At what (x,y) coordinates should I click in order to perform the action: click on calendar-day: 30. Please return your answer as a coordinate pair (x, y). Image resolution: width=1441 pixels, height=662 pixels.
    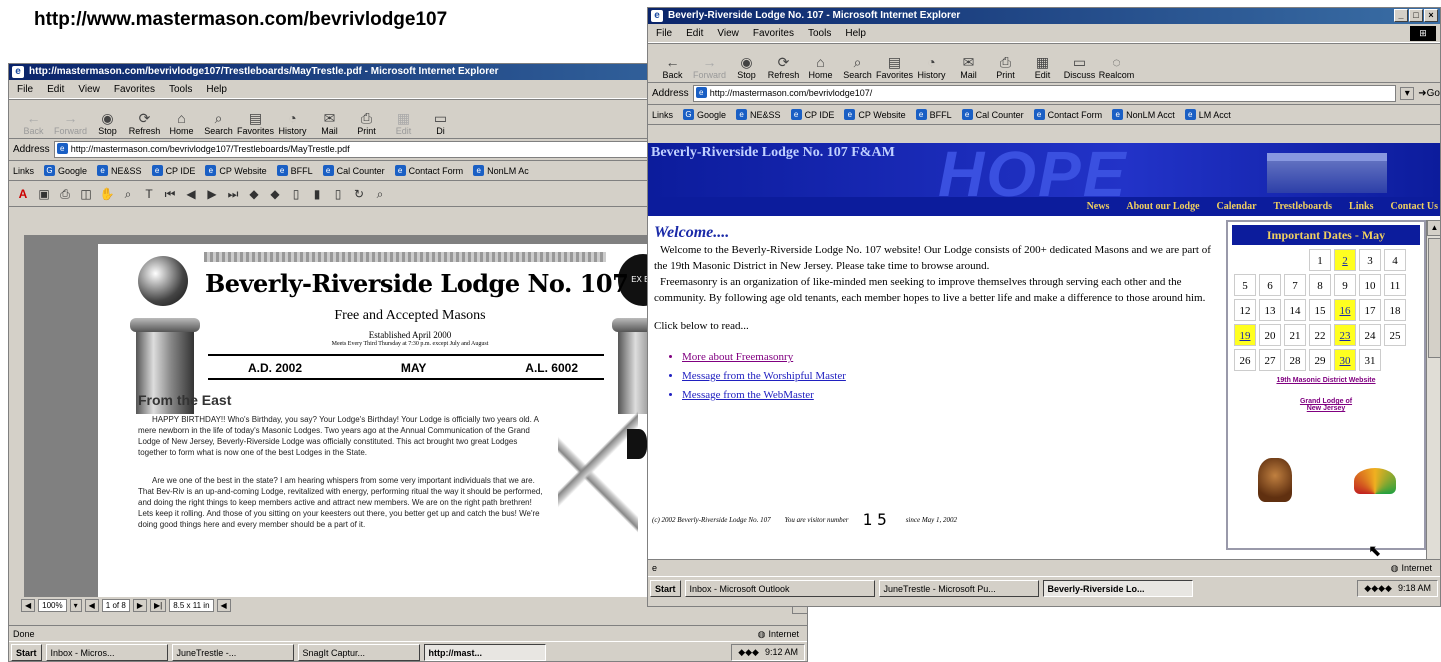
    Looking at the image, I should click on (1345, 360).